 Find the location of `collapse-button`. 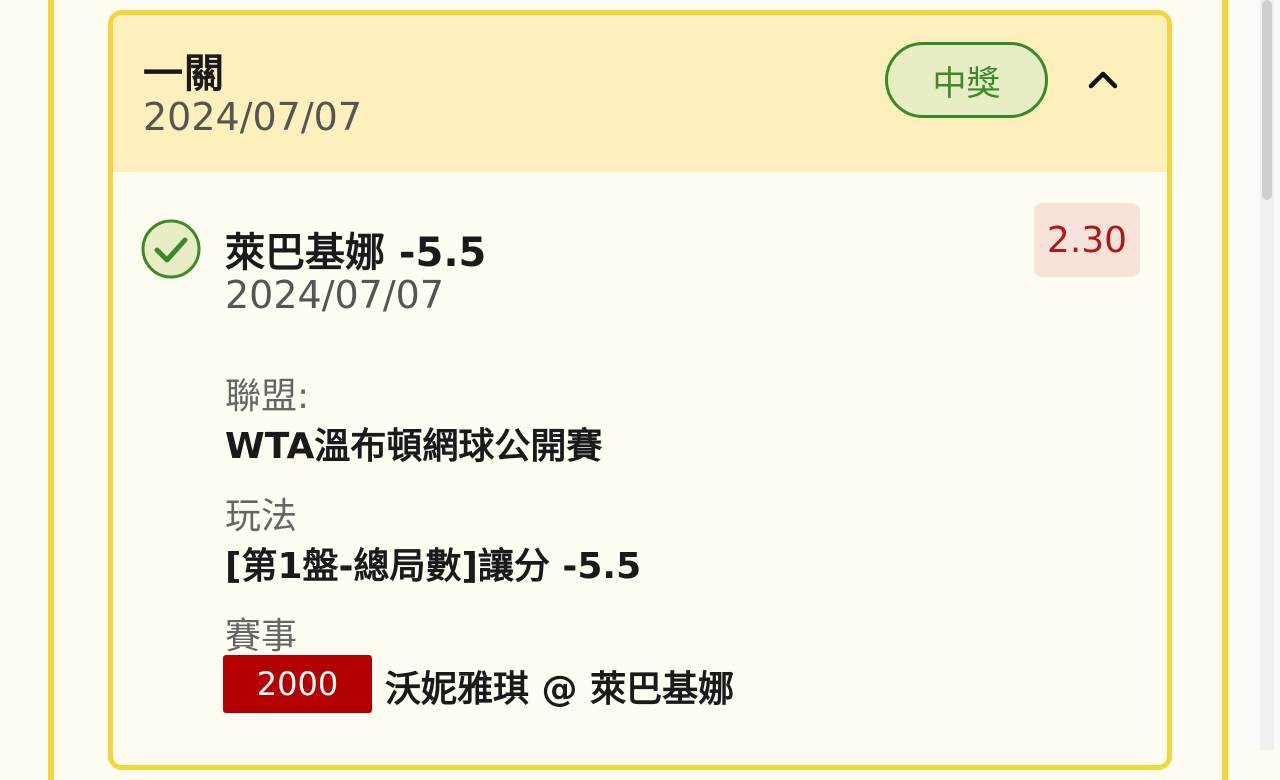

collapse-button is located at coordinates (1103, 79).